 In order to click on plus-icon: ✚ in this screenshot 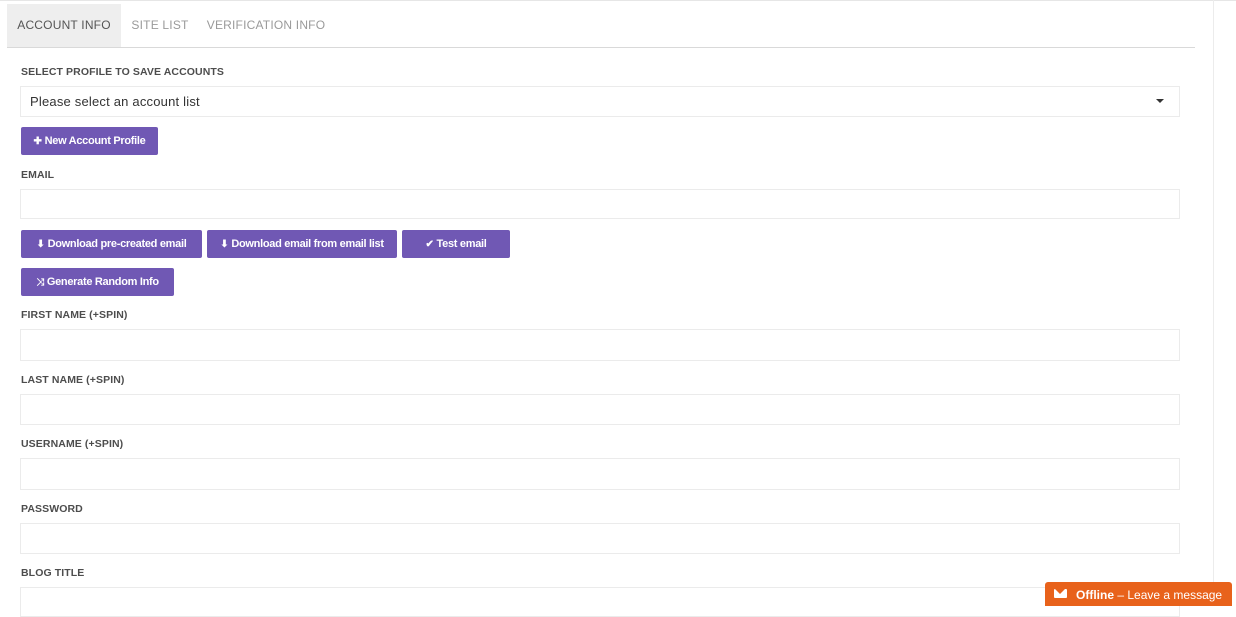, I will do `click(37, 141)`.